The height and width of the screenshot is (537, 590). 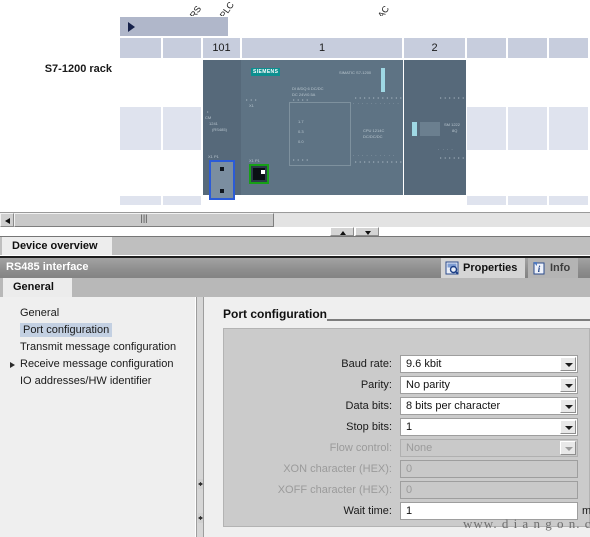 I want to click on flow-control-select: None, so click(x=489, y=448).